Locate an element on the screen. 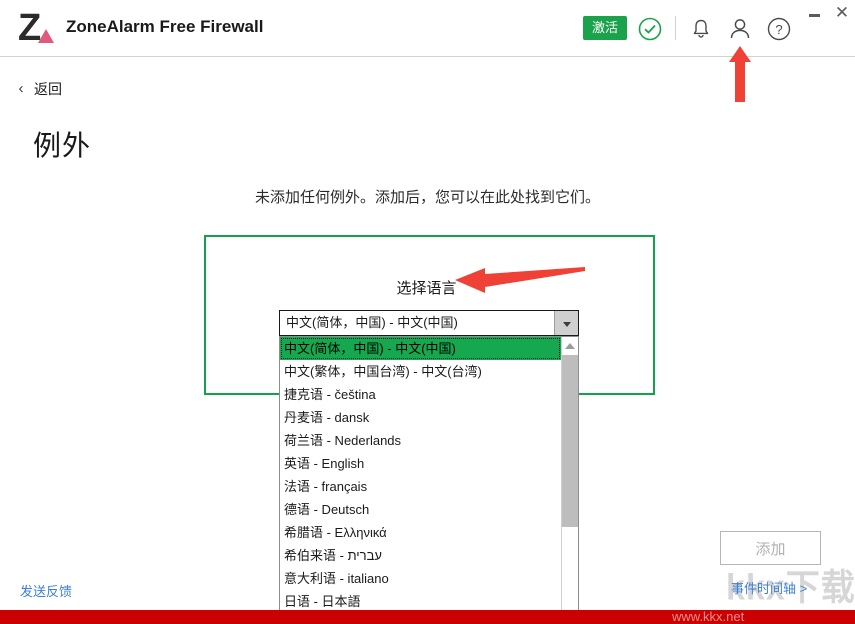 The width and height of the screenshot is (855, 624). language-option: 荷兰语 - Nederlands is located at coordinates (420, 440).